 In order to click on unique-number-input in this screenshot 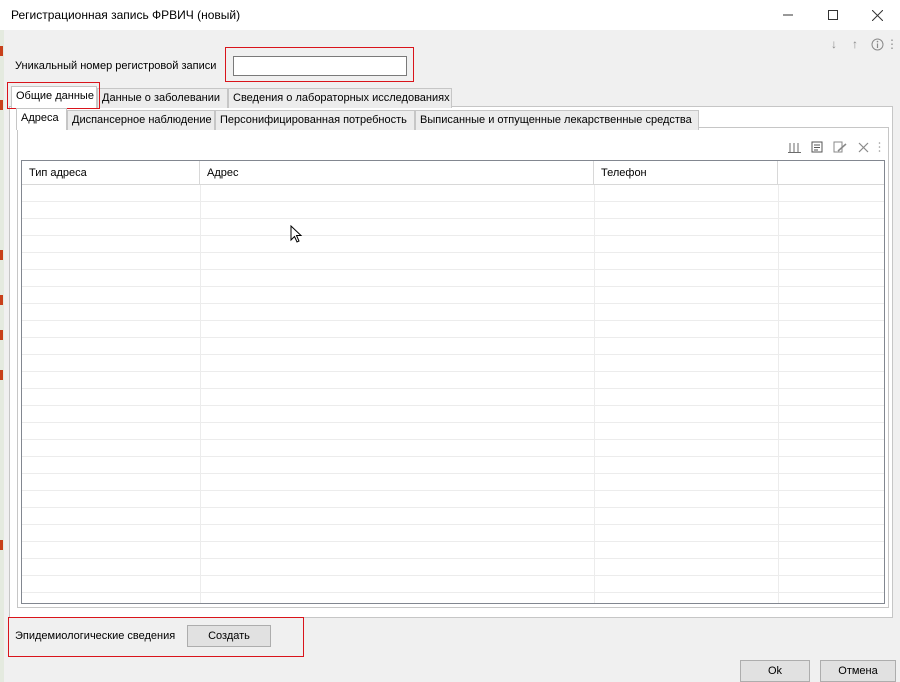, I will do `click(320, 66)`.